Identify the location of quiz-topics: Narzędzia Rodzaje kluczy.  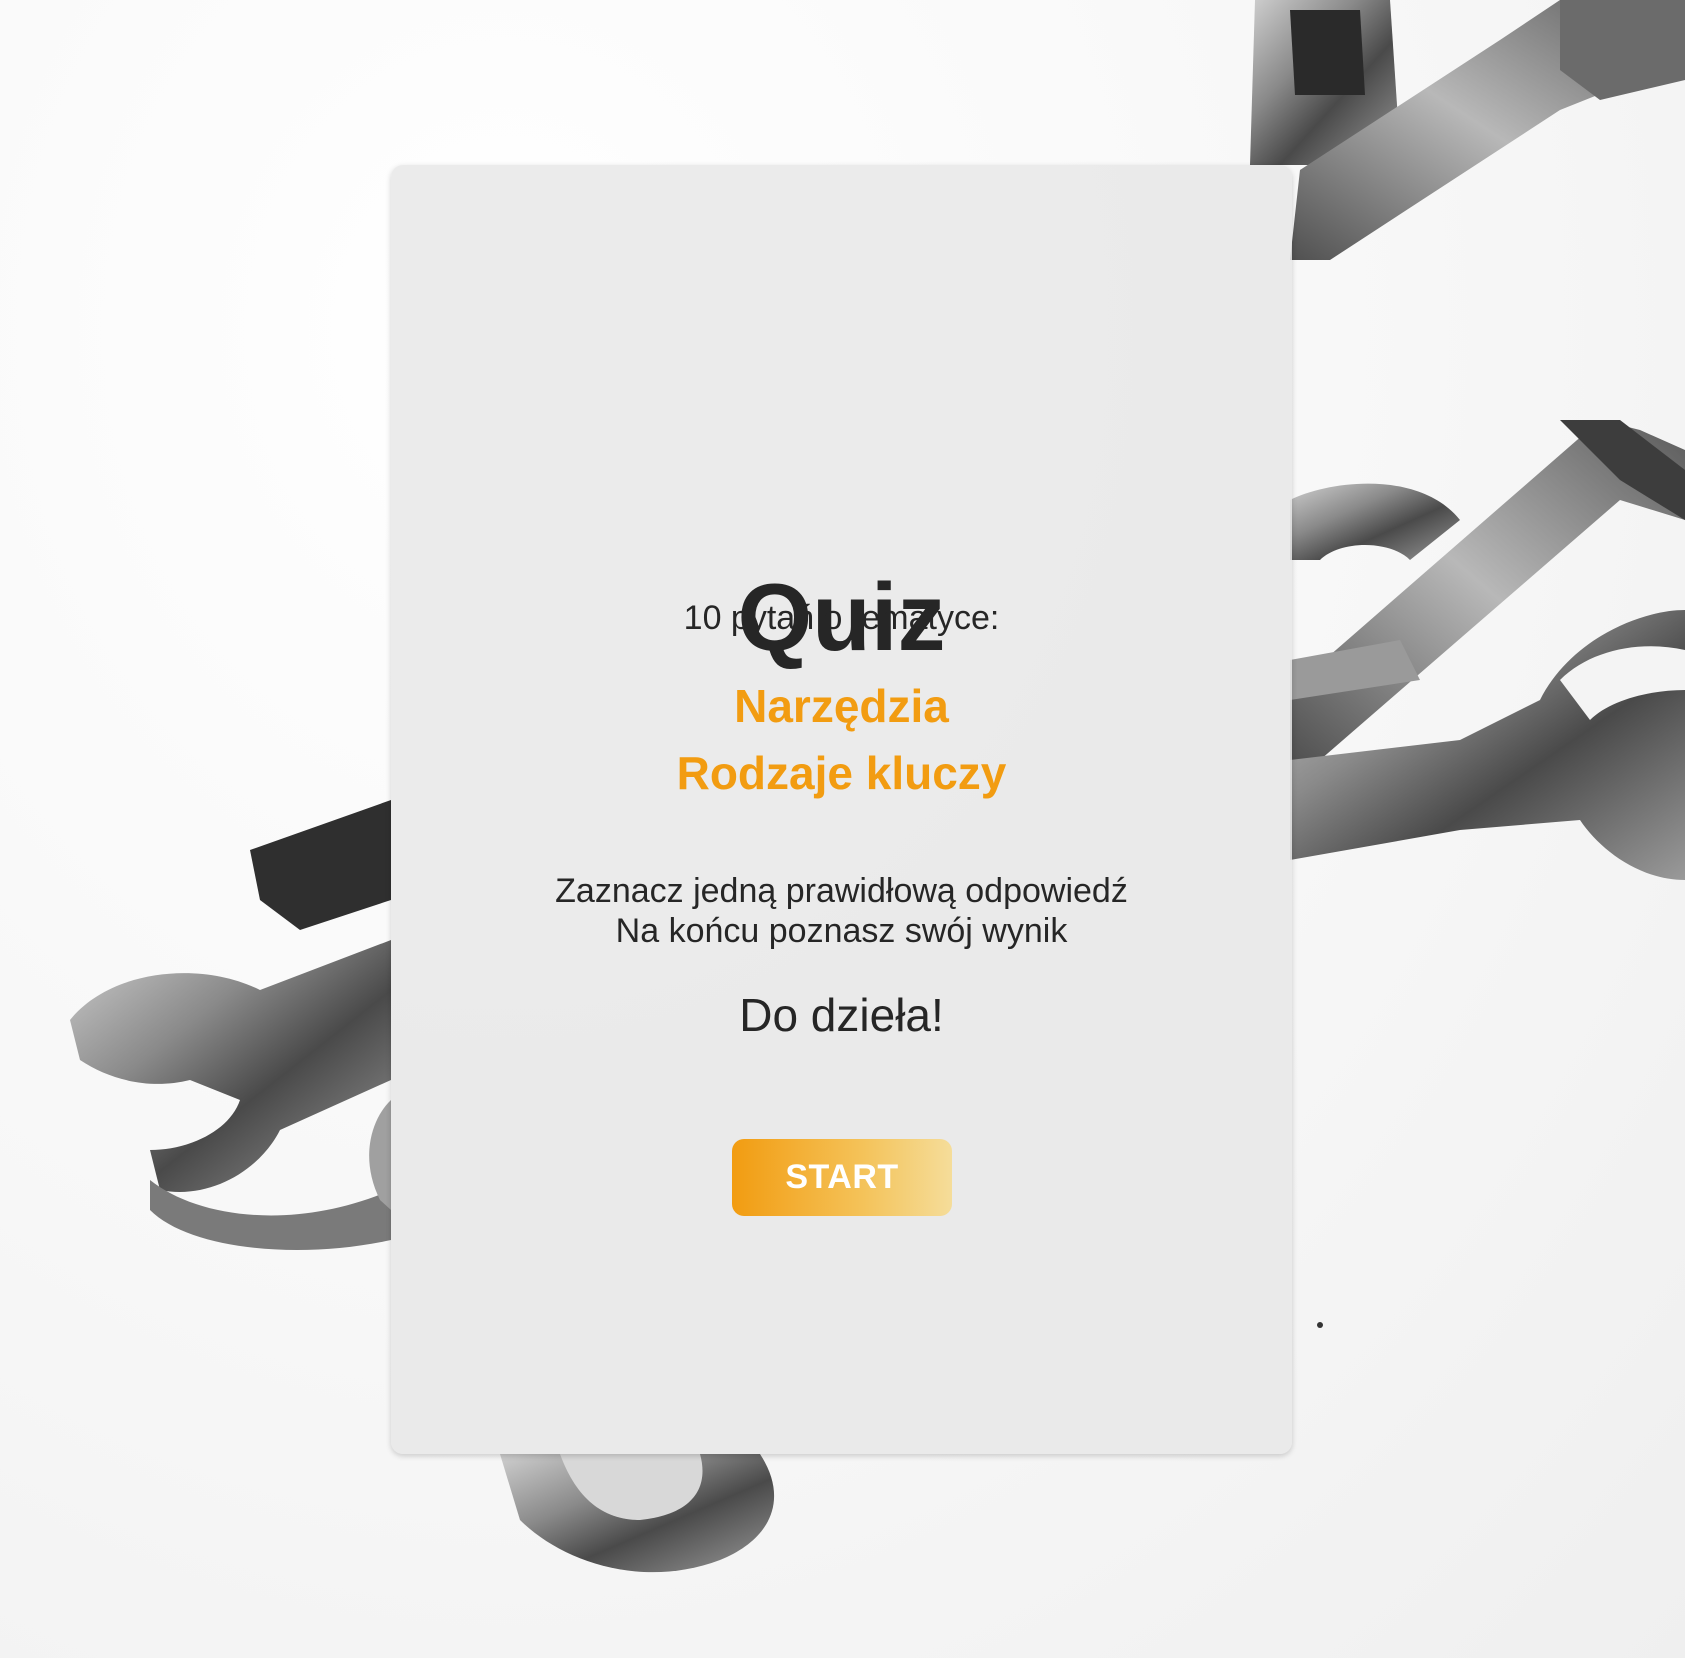
(841, 740).